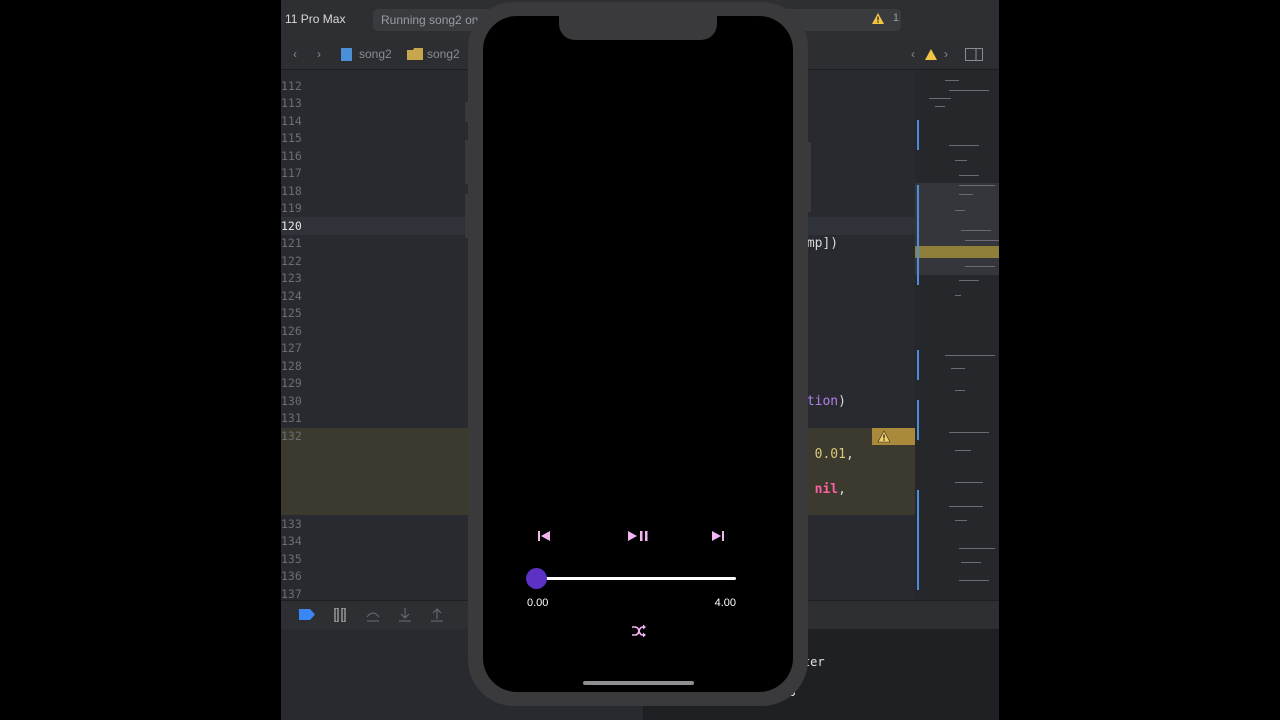 Image resolution: width=1280 pixels, height=720 pixels. What do you see at coordinates (296, 576) in the screenshot?
I see `line-number: 136` at bounding box center [296, 576].